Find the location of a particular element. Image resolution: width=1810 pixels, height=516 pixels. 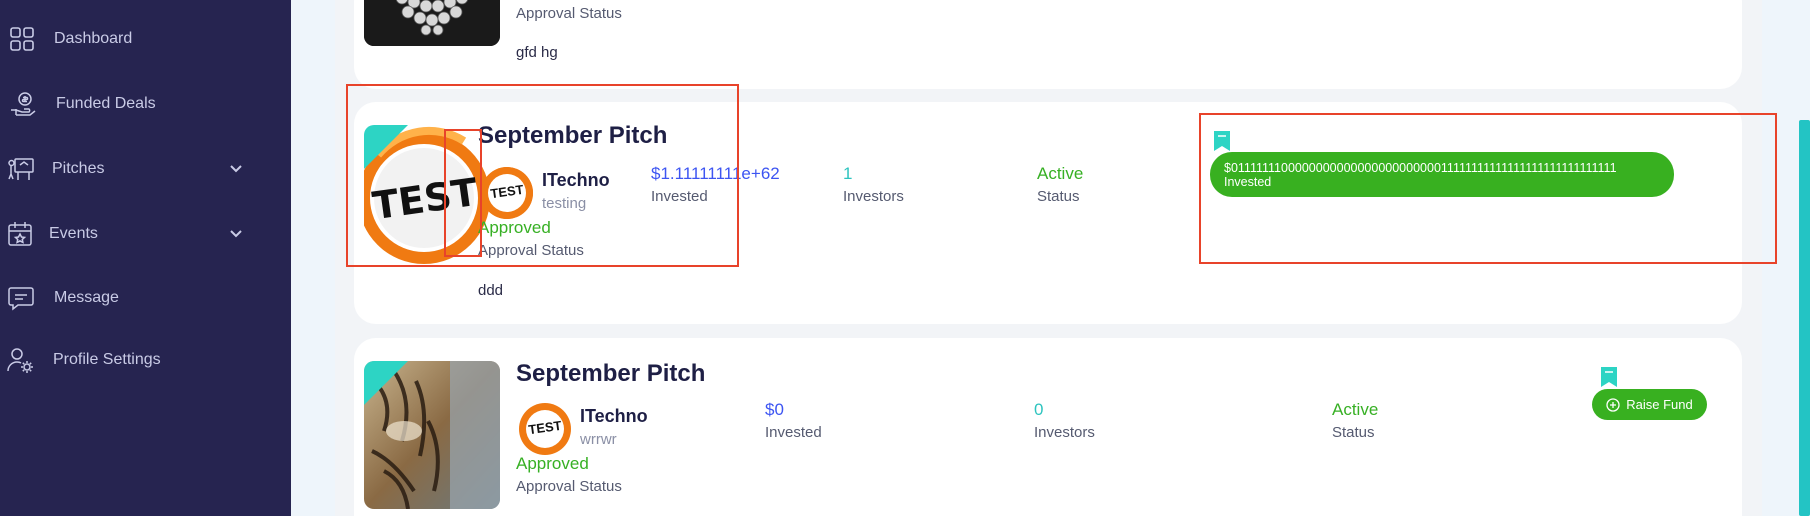

sidebar-item-funded-deals: Funded Deals is located at coordinates (145, 104).